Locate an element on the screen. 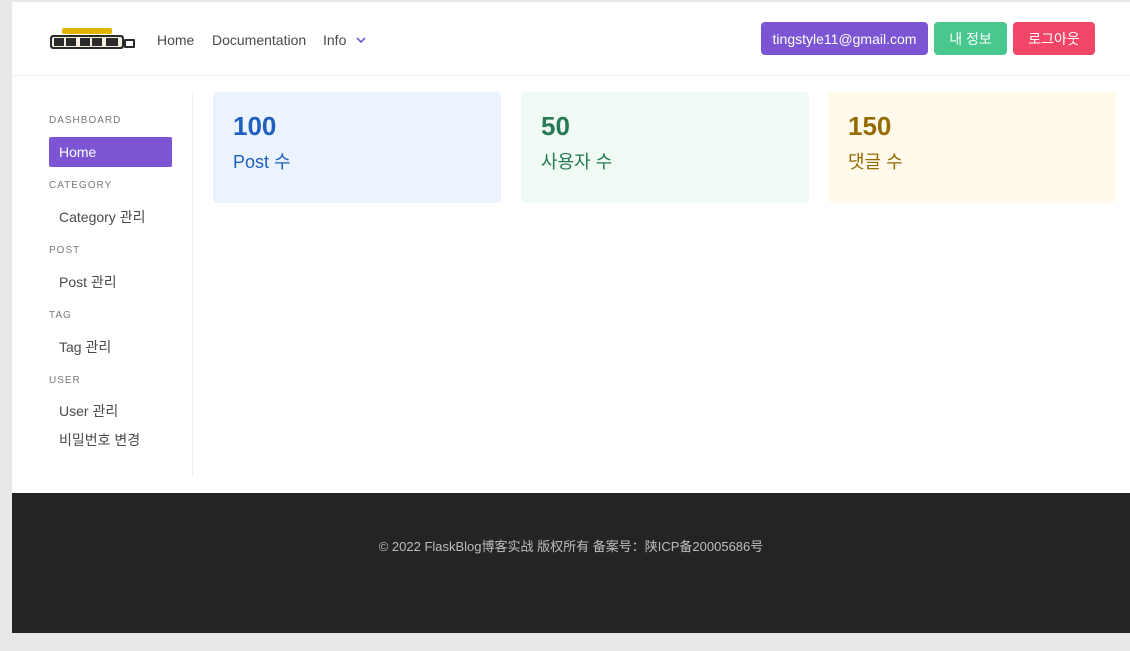  menu-label-category: CATEGORY is located at coordinates (81, 185).